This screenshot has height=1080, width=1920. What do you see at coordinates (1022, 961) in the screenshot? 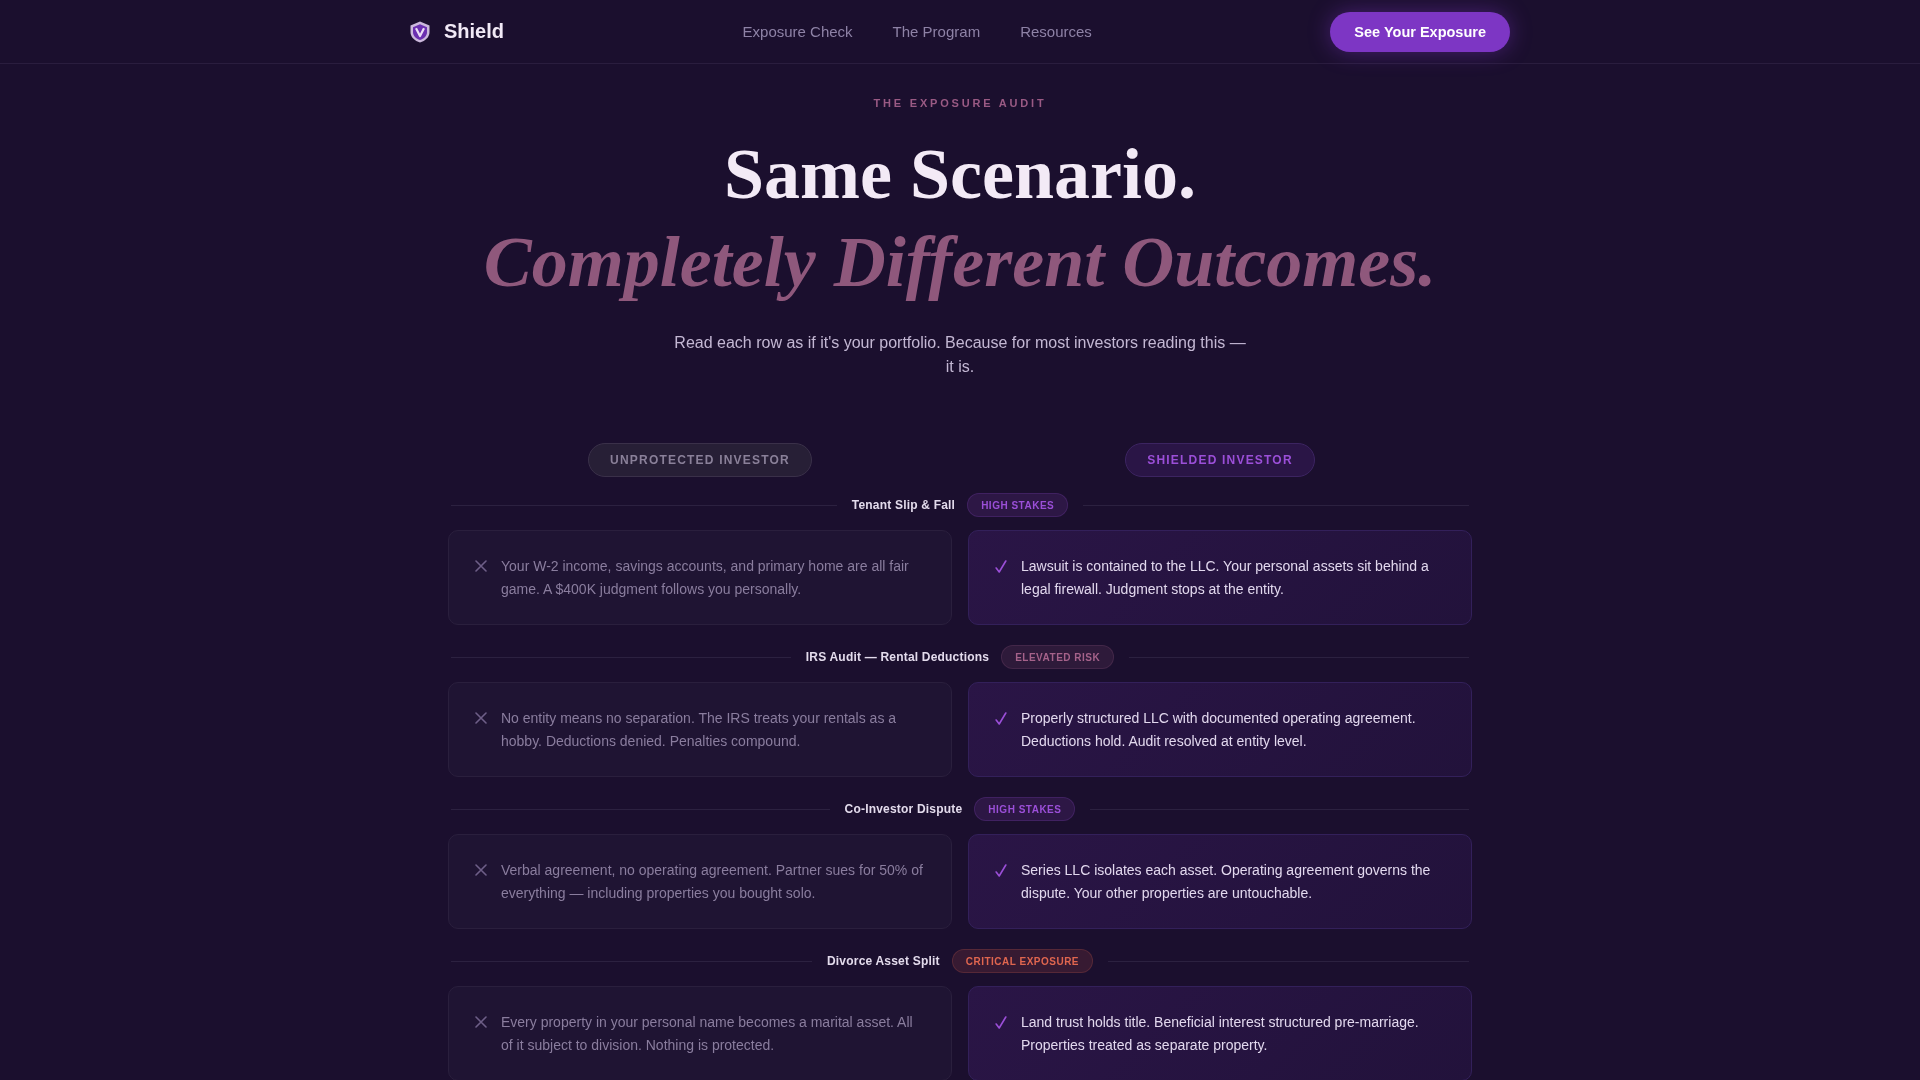
I see `severity-tag: CRITICAL EXPOSURE` at bounding box center [1022, 961].